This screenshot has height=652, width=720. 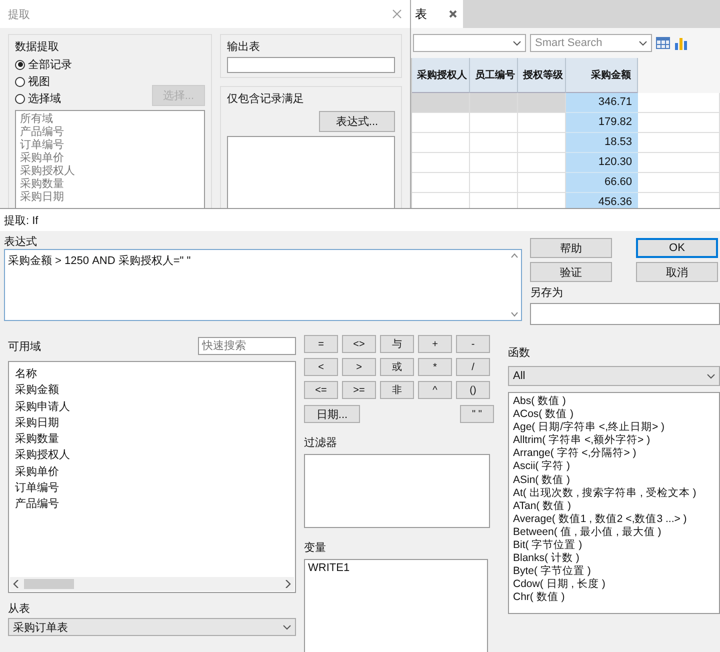 I want to click on function-item: At( 出现次数 , 搜索字符串 , 受检文本 ), so click(x=614, y=493).